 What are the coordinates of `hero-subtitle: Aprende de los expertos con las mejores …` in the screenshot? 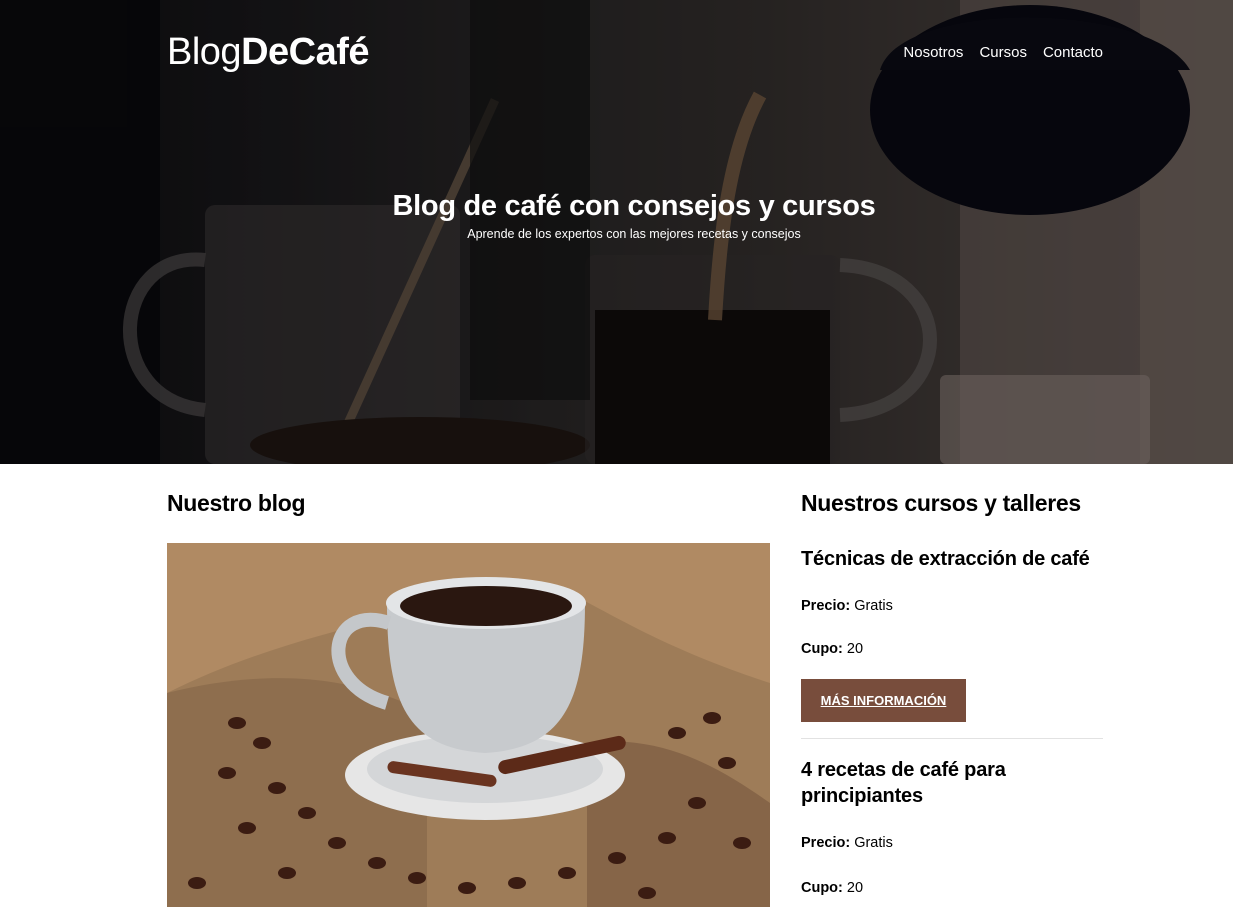 It's located at (634, 234).